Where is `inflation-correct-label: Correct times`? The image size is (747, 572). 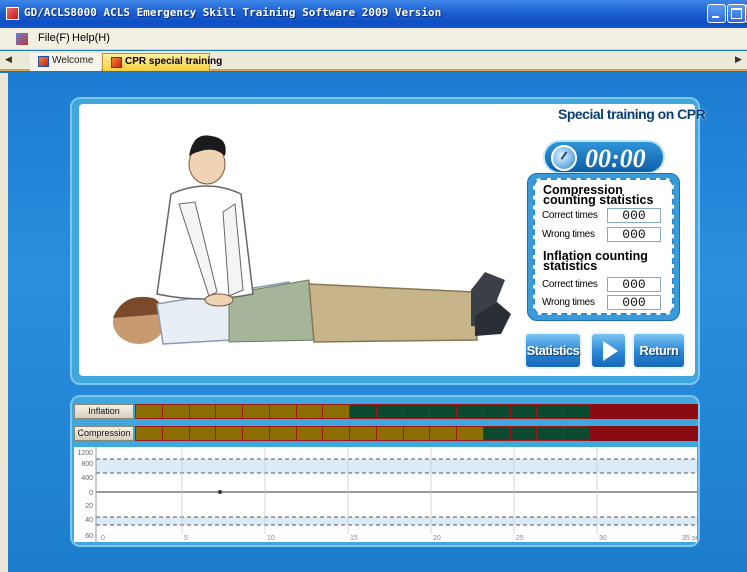
inflation-correct-label: Correct times is located at coordinates (570, 284).